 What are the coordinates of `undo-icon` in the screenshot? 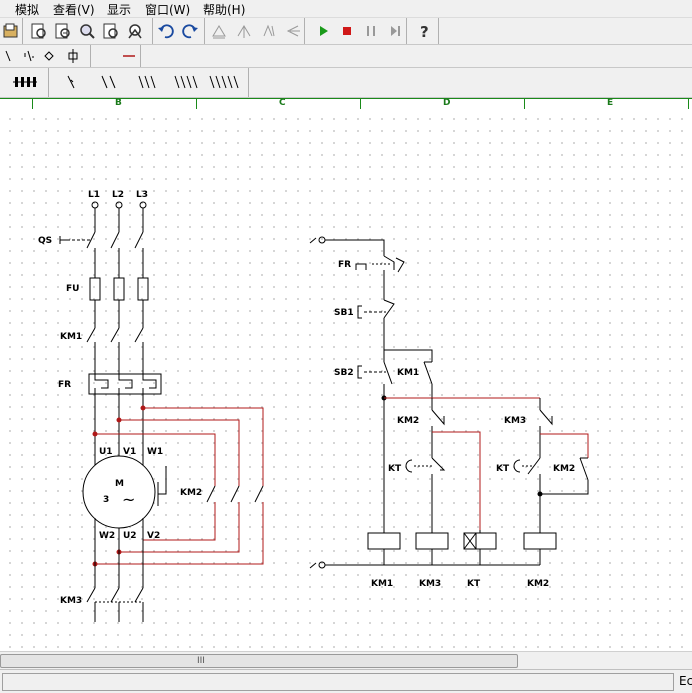 It's located at (166, 31).